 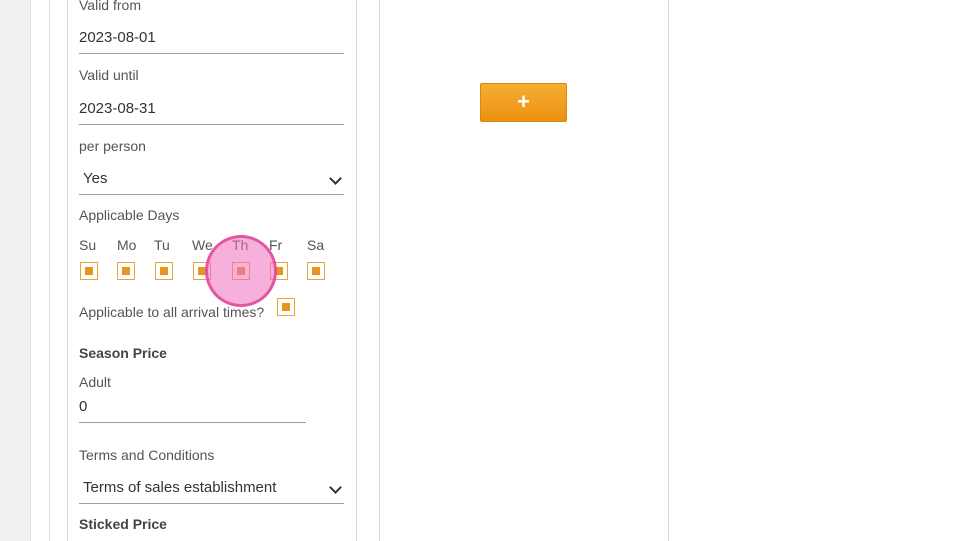 What do you see at coordinates (316, 245) in the screenshot?
I see `day-label-sa: Sa` at bounding box center [316, 245].